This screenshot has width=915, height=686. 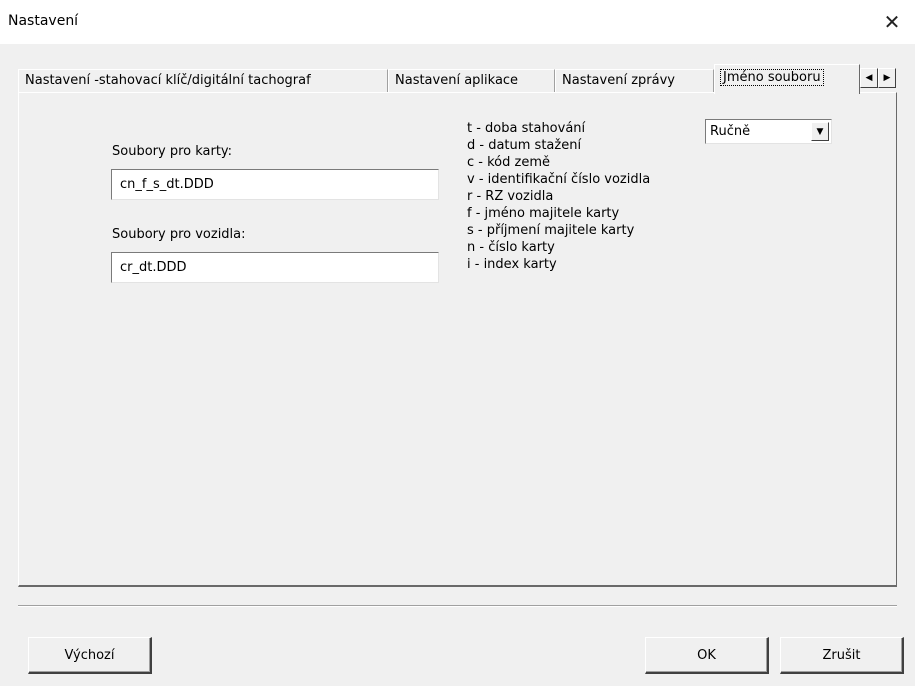 What do you see at coordinates (172, 151) in the screenshot?
I see `cards-files-label: Soubory pro karty:` at bounding box center [172, 151].